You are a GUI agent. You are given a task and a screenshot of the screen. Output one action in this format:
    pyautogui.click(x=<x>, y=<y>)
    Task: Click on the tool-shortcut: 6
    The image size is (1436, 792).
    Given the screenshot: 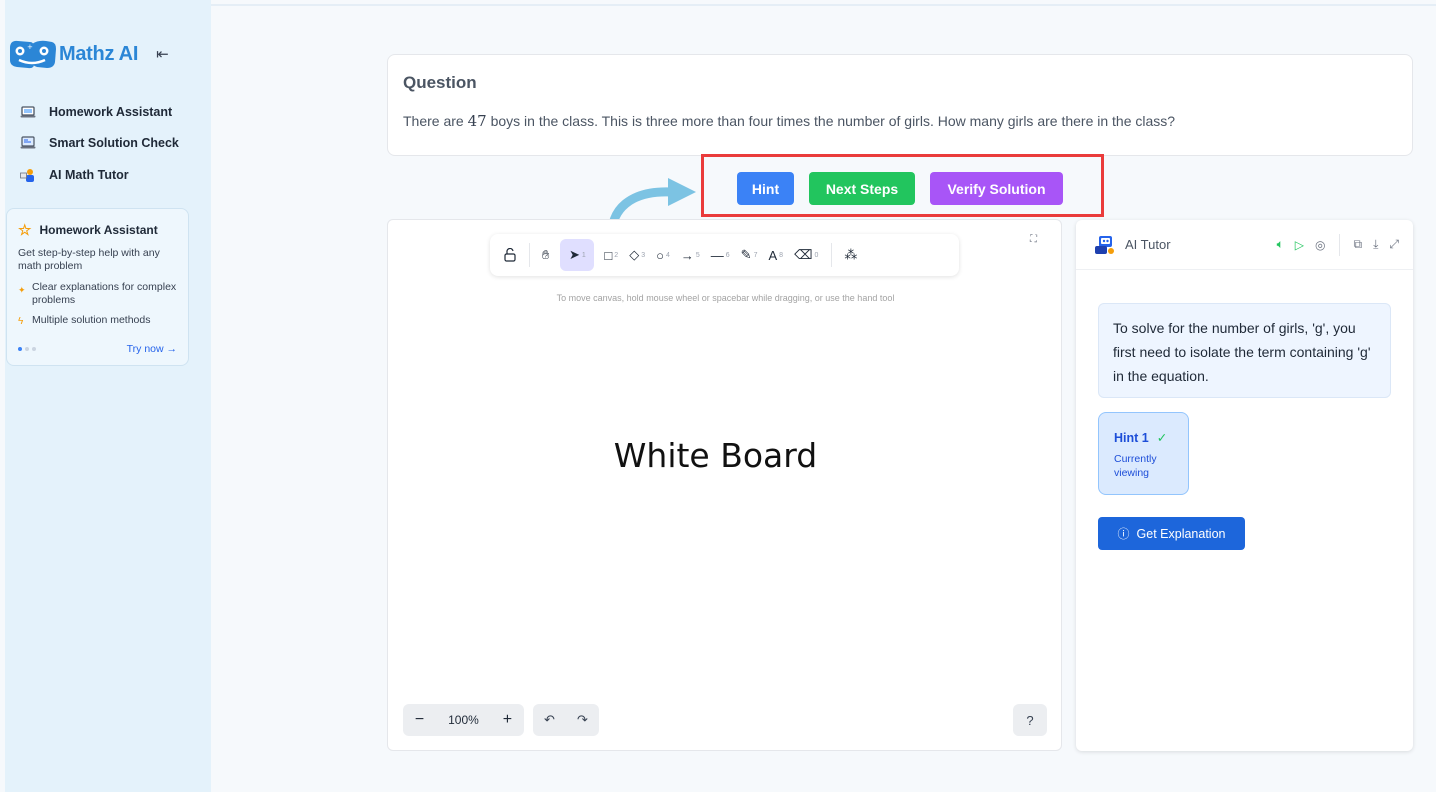 What is the action you would take?
    pyautogui.click(x=727, y=255)
    